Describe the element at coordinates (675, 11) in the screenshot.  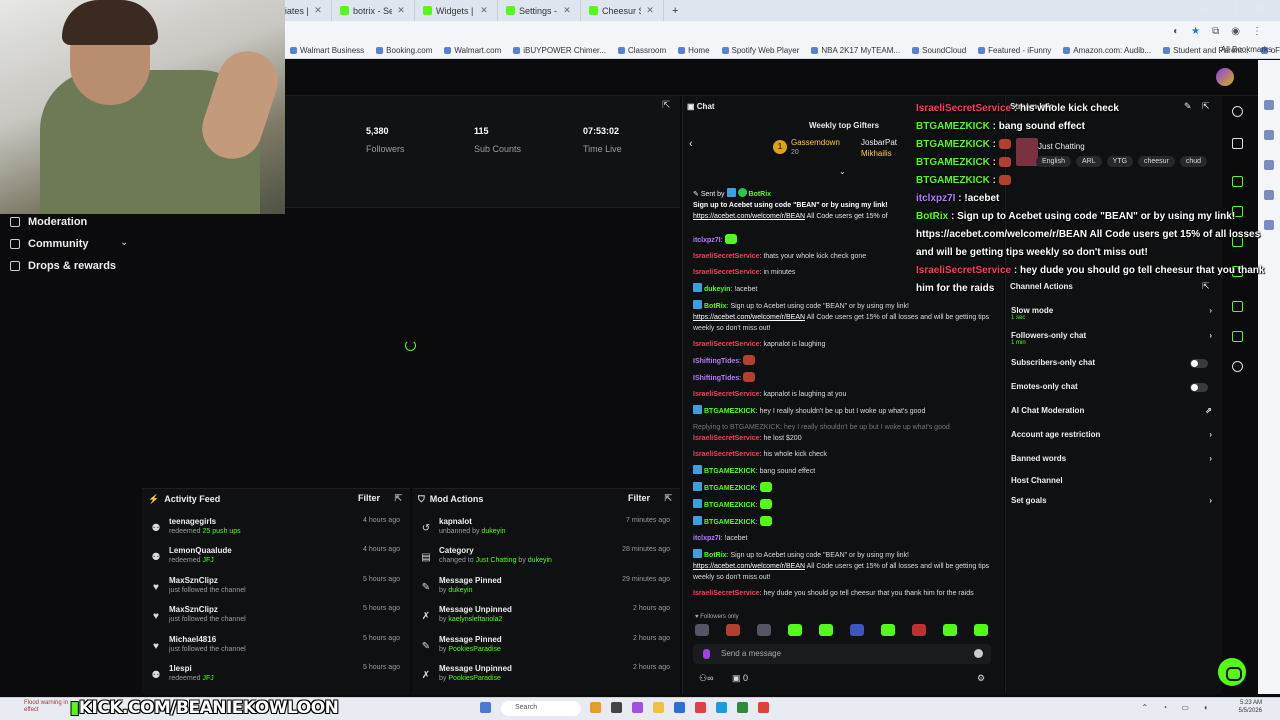
I see `new-tab-button: +` at that location.